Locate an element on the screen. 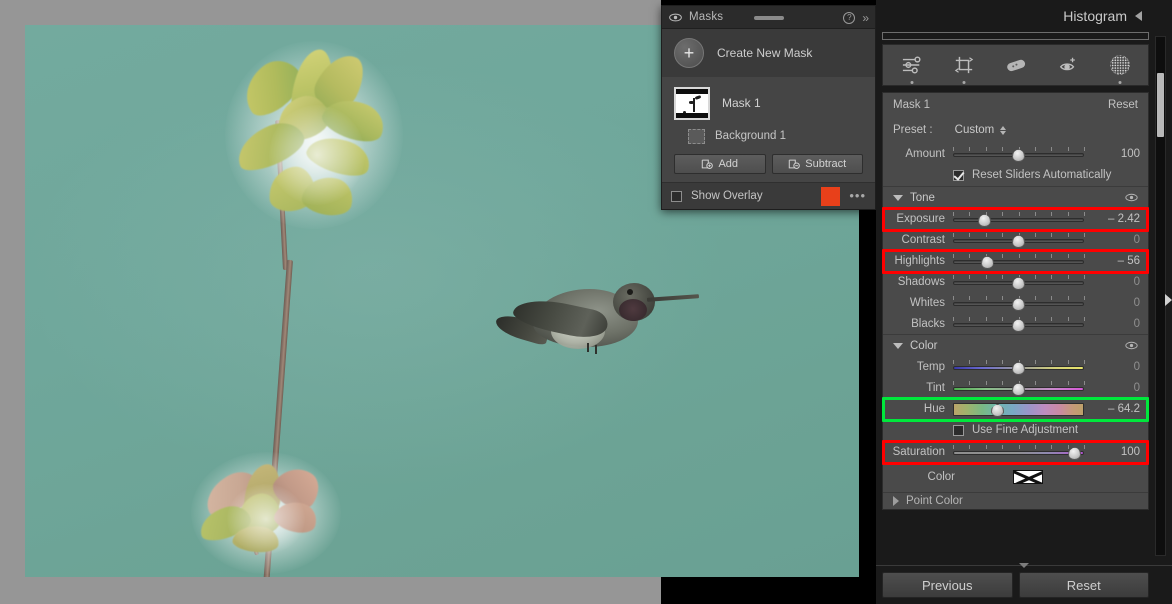 The width and height of the screenshot is (1172, 604). red-eye-icon is located at coordinates (1068, 65).